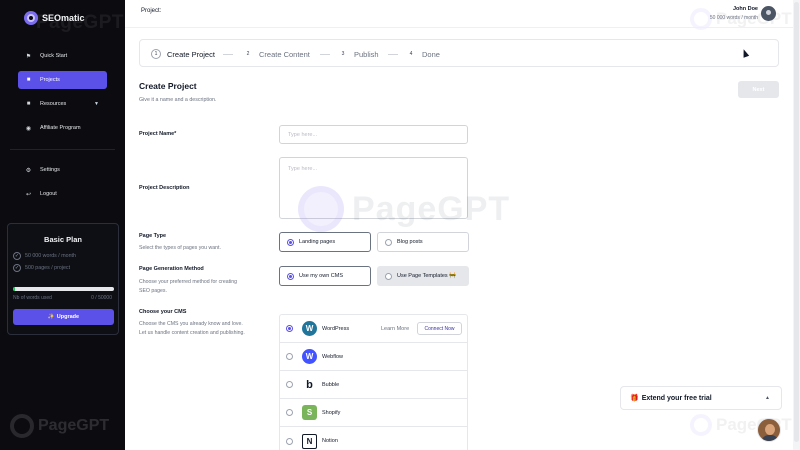 The width and height of the screenshot is (800, 450). I want to click on bullseye-icon: ◉, so click(28, 128).